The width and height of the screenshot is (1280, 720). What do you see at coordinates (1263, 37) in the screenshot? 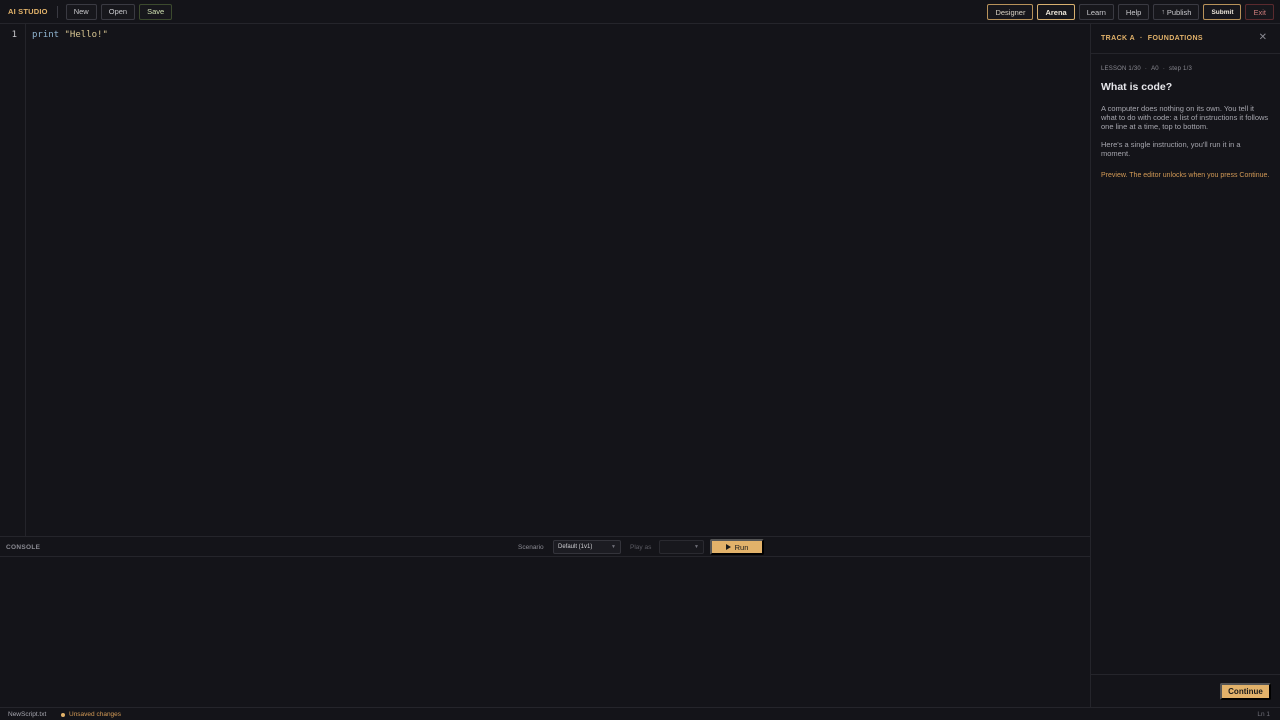
I see `close-icon: ✕` at bounding box center [1263, 37].